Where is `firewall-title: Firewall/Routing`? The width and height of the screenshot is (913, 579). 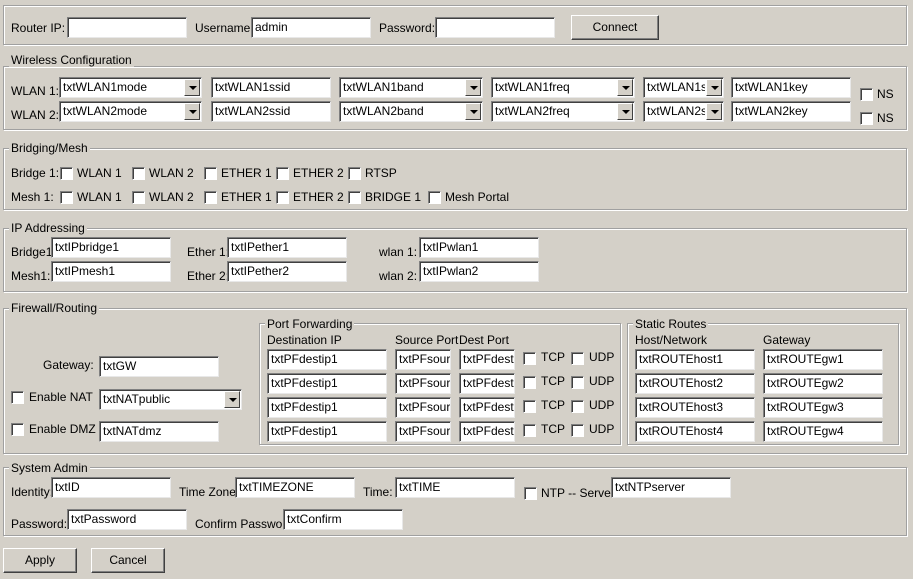 firewall-title: Firewall/Routing is located at coordinates (54, 308).